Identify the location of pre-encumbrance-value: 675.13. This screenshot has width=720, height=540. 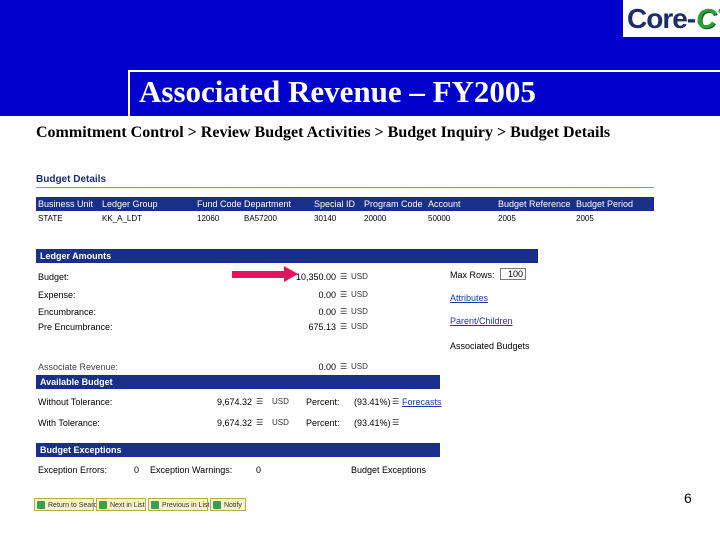
(322, 327).